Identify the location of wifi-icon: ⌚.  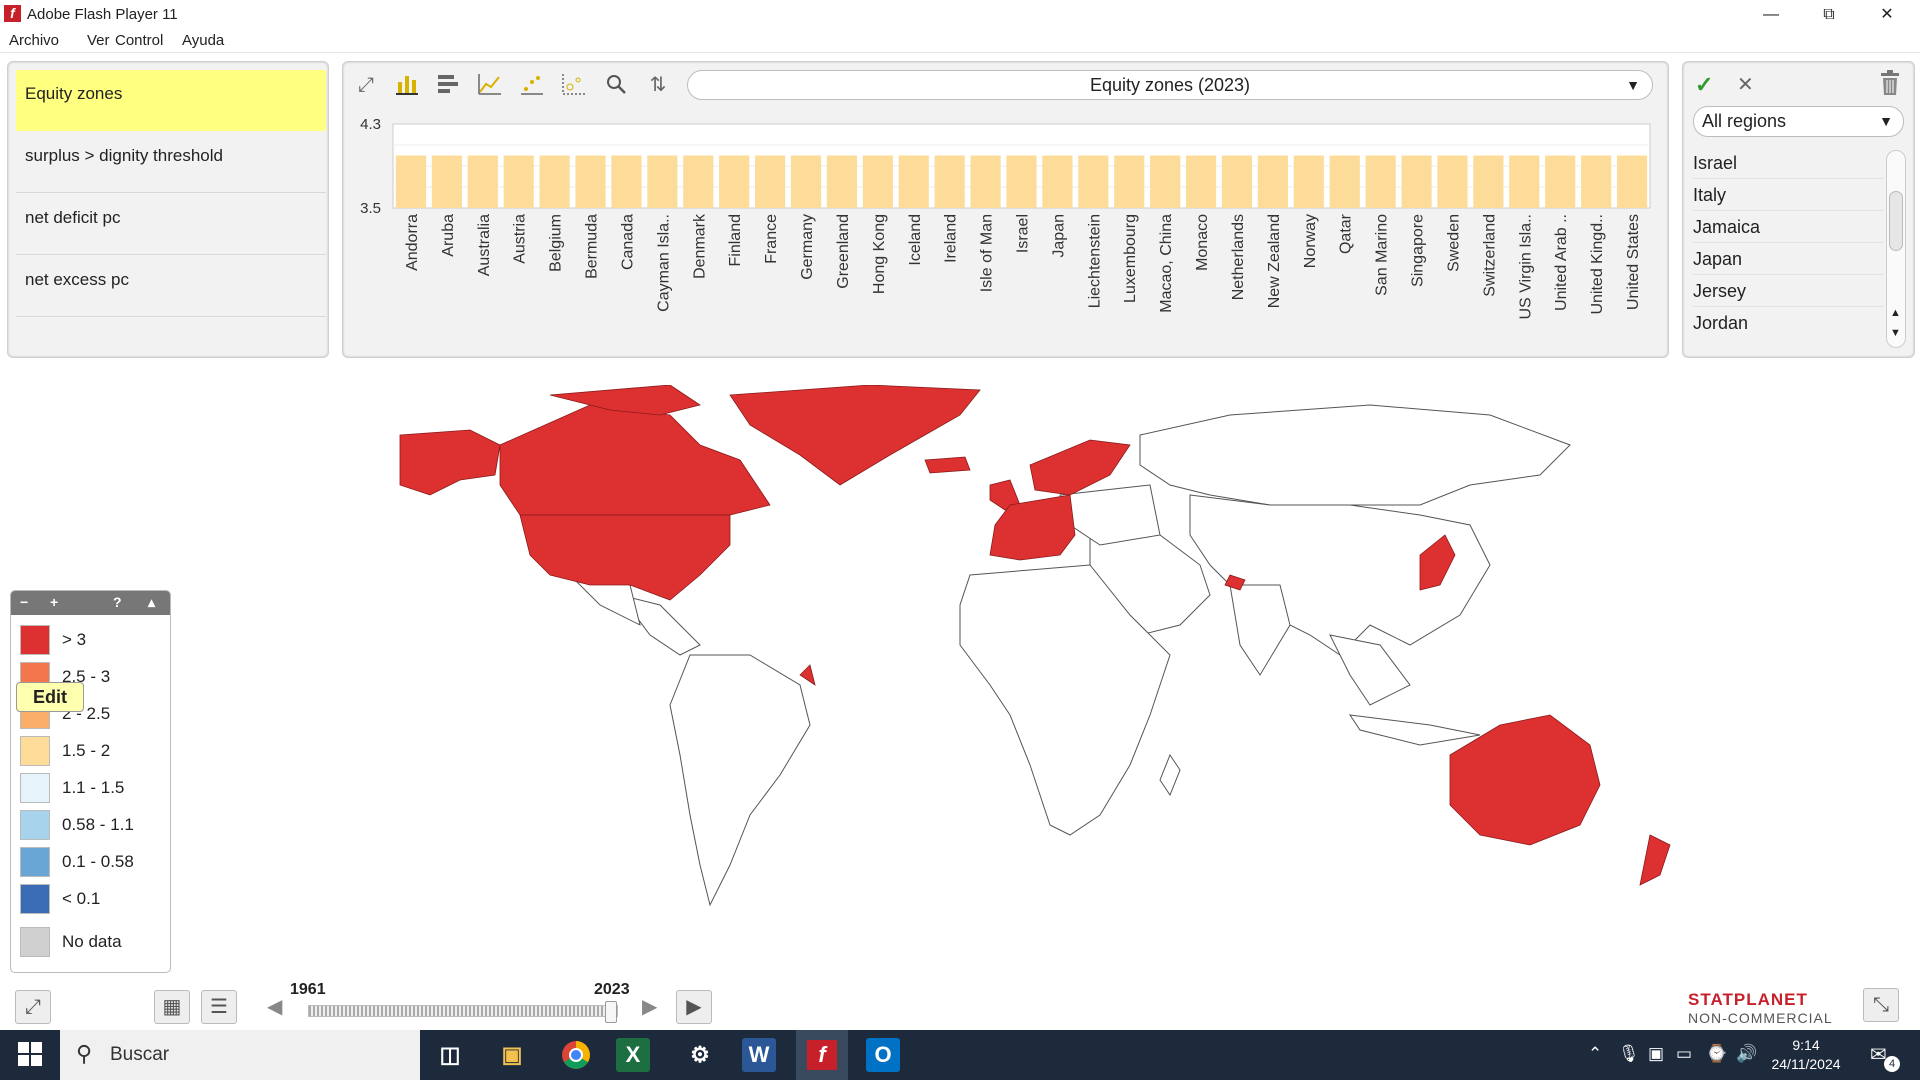
(1716, 1054).